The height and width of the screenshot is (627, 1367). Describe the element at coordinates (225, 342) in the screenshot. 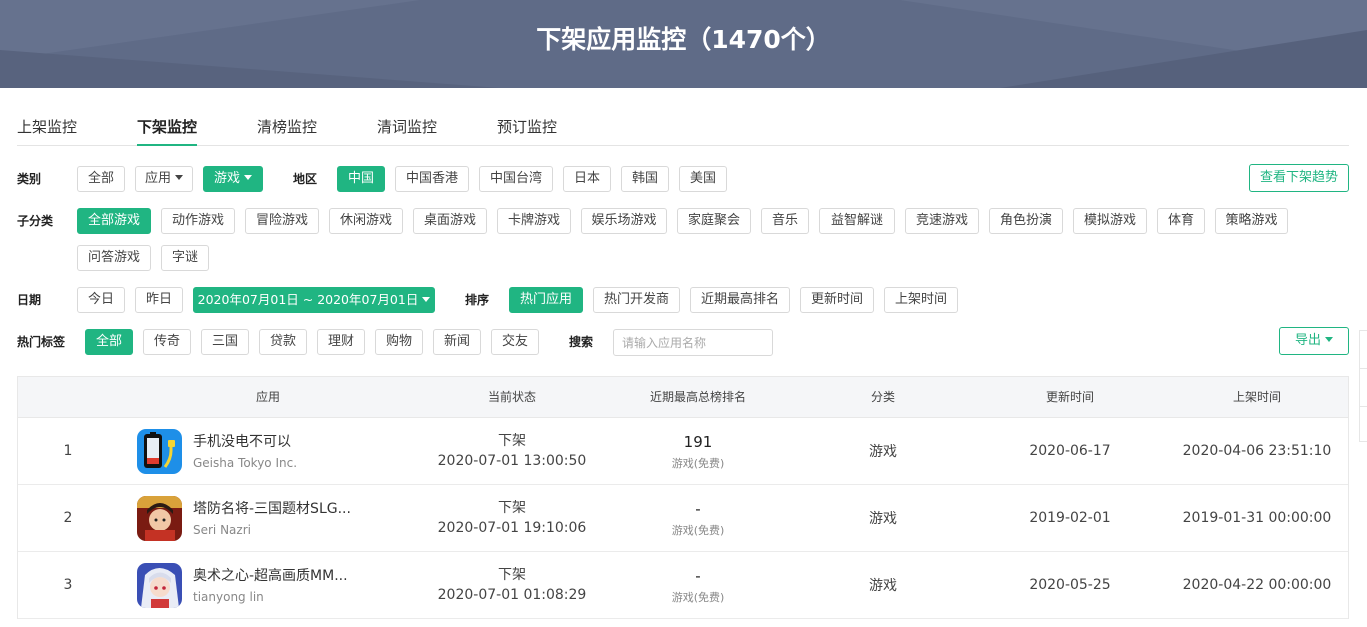

I see `tag-three-kingdoms-button: 三国` at that location.